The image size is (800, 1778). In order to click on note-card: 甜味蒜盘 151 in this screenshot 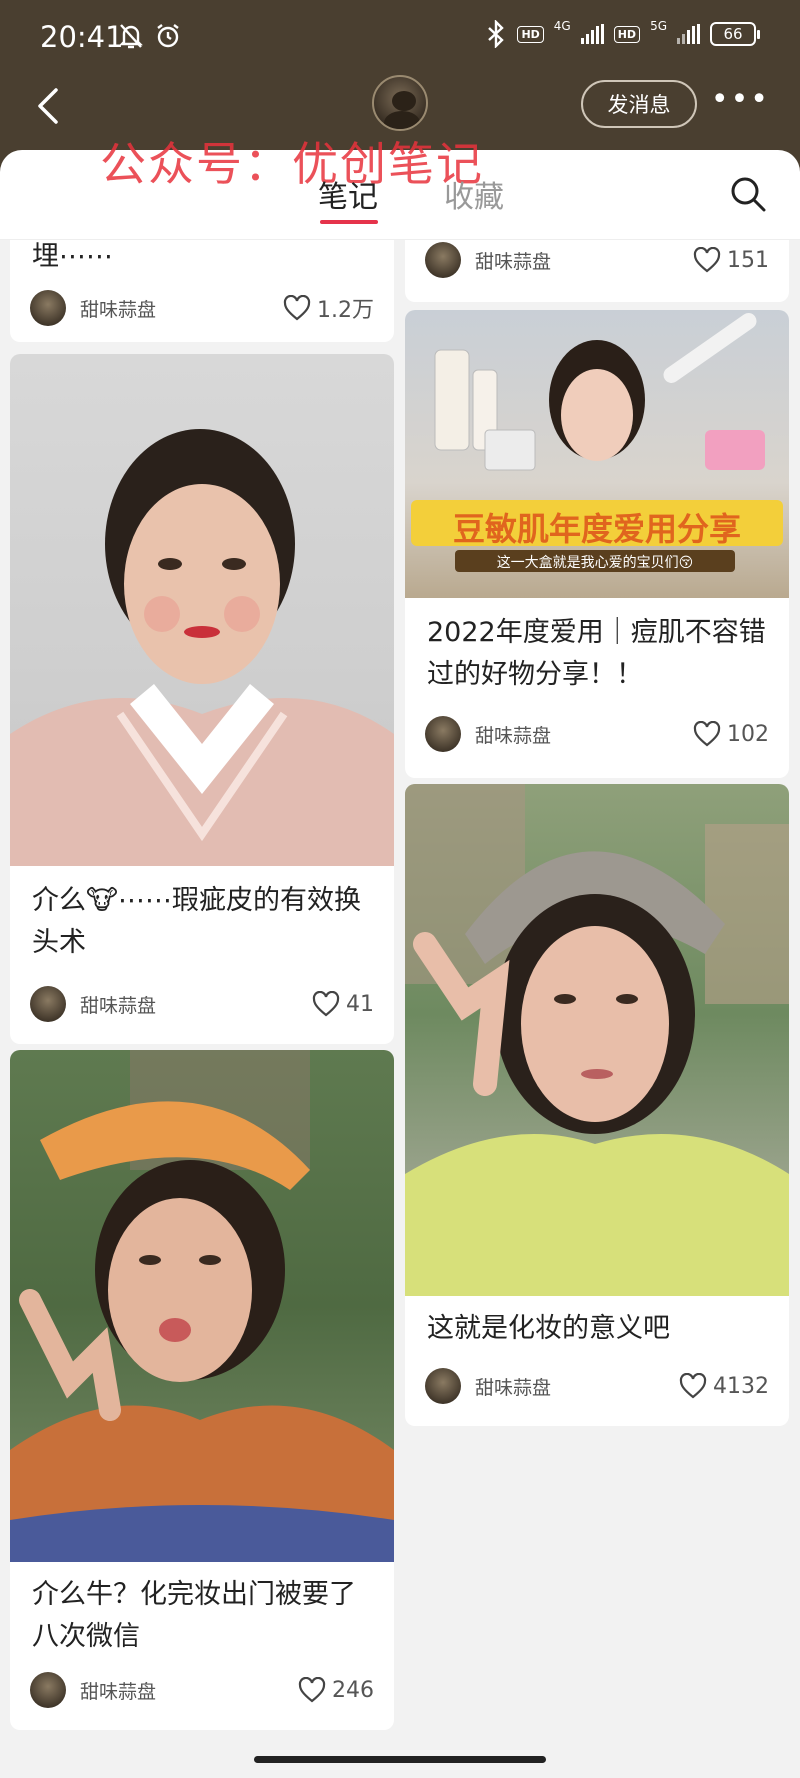, I will do `click(597, 271)`.